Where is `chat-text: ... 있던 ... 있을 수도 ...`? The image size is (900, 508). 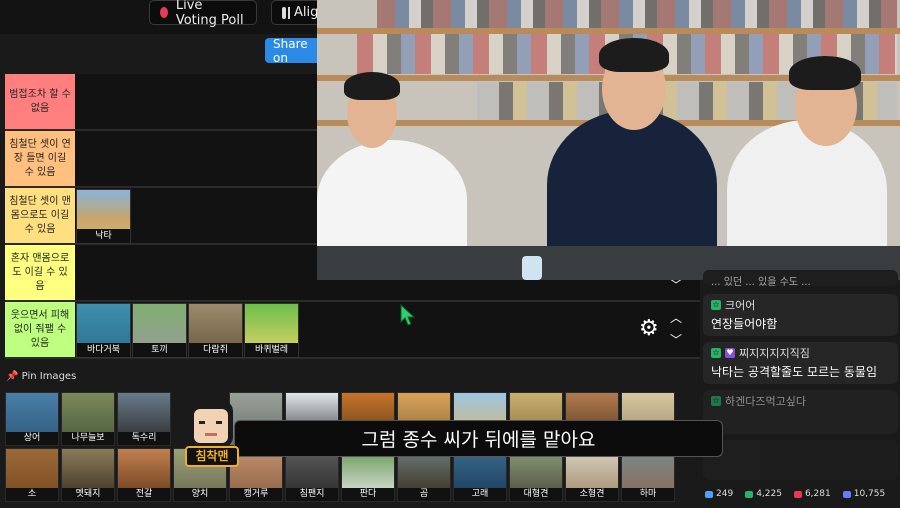 chat-text: ... 있던 ... 있을 수도 ... is located at coordinates (761, 282).